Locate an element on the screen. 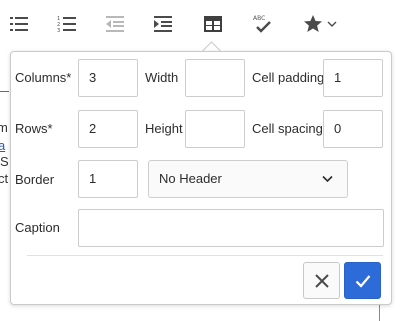 The height and width of the screenshot is (321, 403). rich-text-toolbar: 1 2 3 ABC is located at coordinates (201, 24).